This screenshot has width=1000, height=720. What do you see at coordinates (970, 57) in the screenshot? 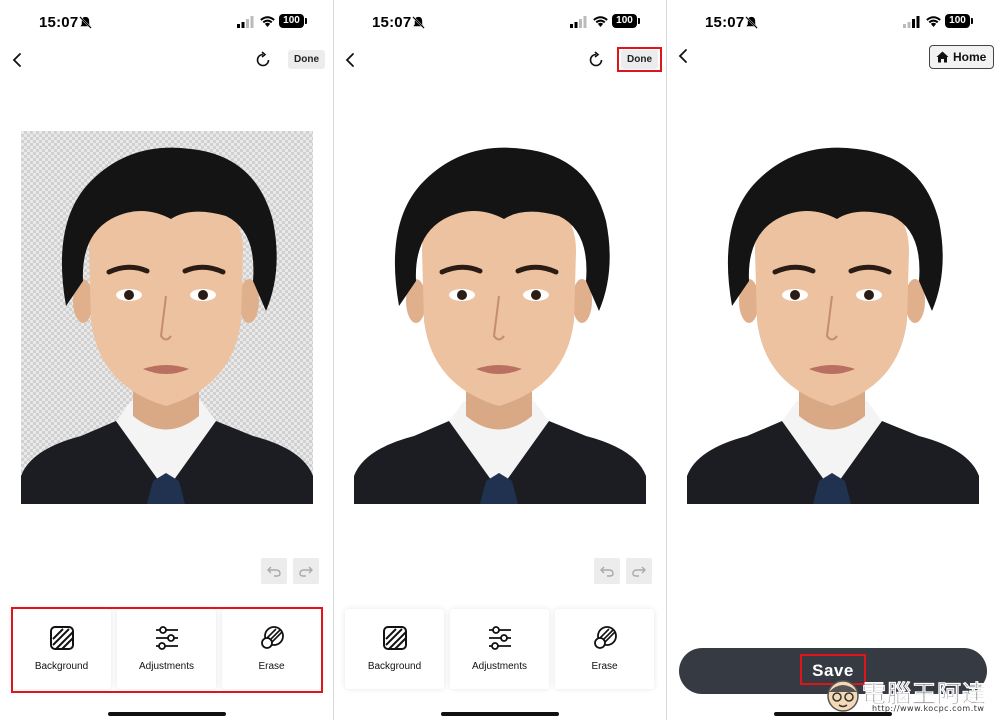
I see `home-label: Home` at bounding box center [970, 57].